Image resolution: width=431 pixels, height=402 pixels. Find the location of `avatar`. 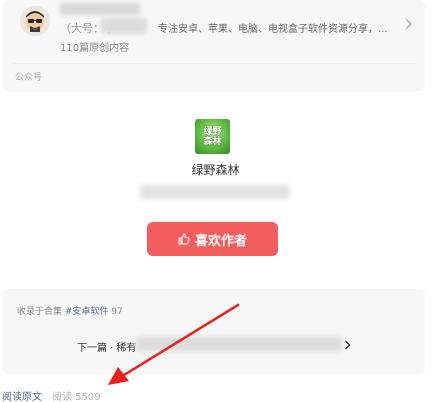

avatar is located at coordinates (35, 21).